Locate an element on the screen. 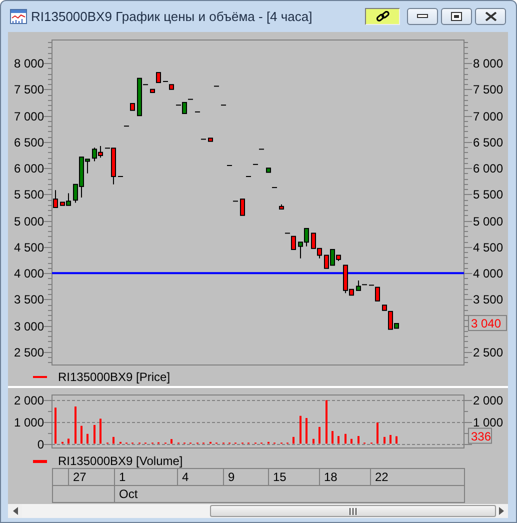  chart-icon is located at coordinates (18, 16).